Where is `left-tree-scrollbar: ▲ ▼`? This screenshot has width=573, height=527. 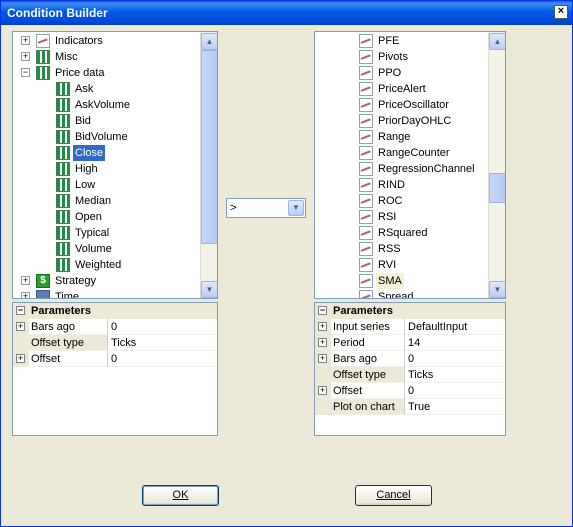 left-tree-scrollbar: ▲ ▼ is located at coordinates (208, 165).